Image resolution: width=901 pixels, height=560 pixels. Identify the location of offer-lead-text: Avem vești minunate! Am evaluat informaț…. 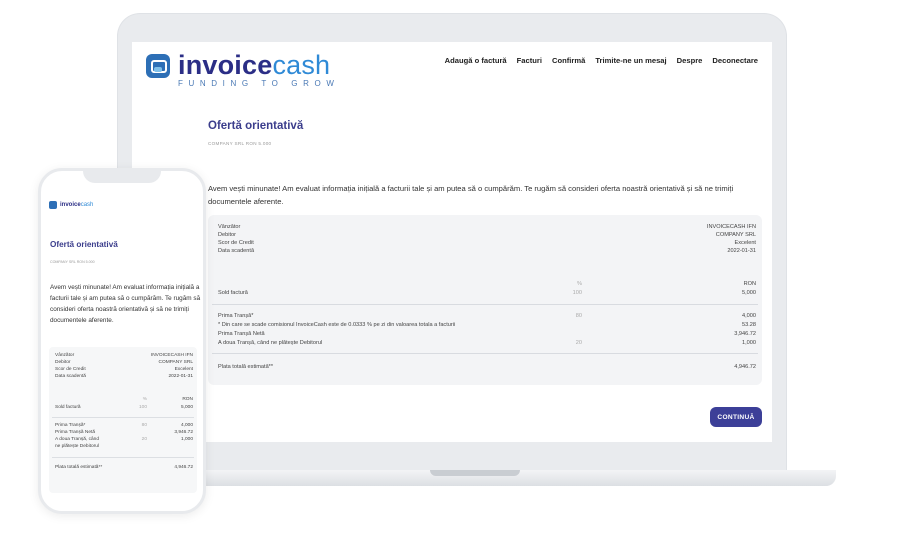
(471, 195).